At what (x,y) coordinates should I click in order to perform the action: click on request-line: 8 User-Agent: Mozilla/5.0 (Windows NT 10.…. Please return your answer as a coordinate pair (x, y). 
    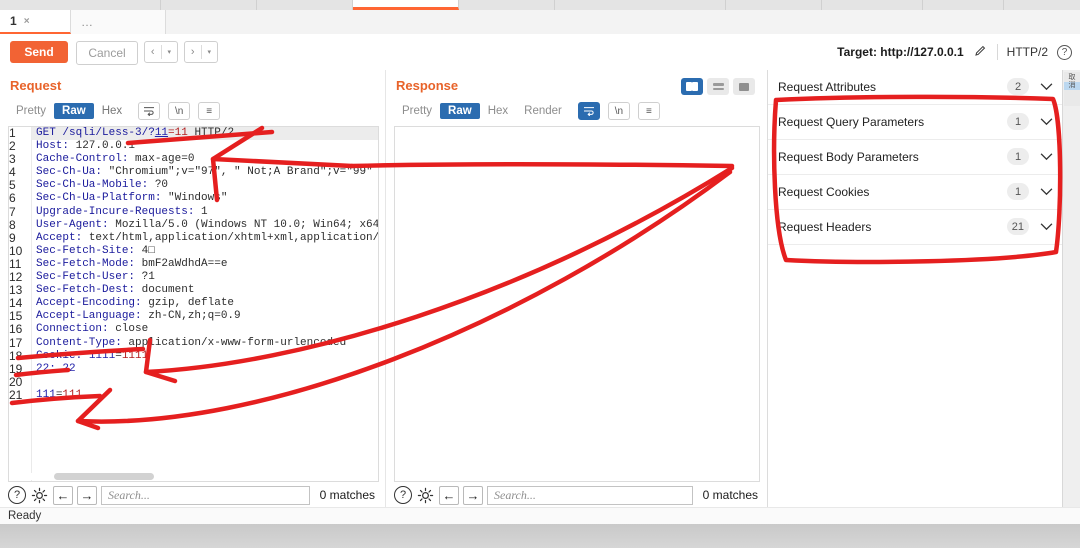
    Looking at the image, I should click on (193, 225).